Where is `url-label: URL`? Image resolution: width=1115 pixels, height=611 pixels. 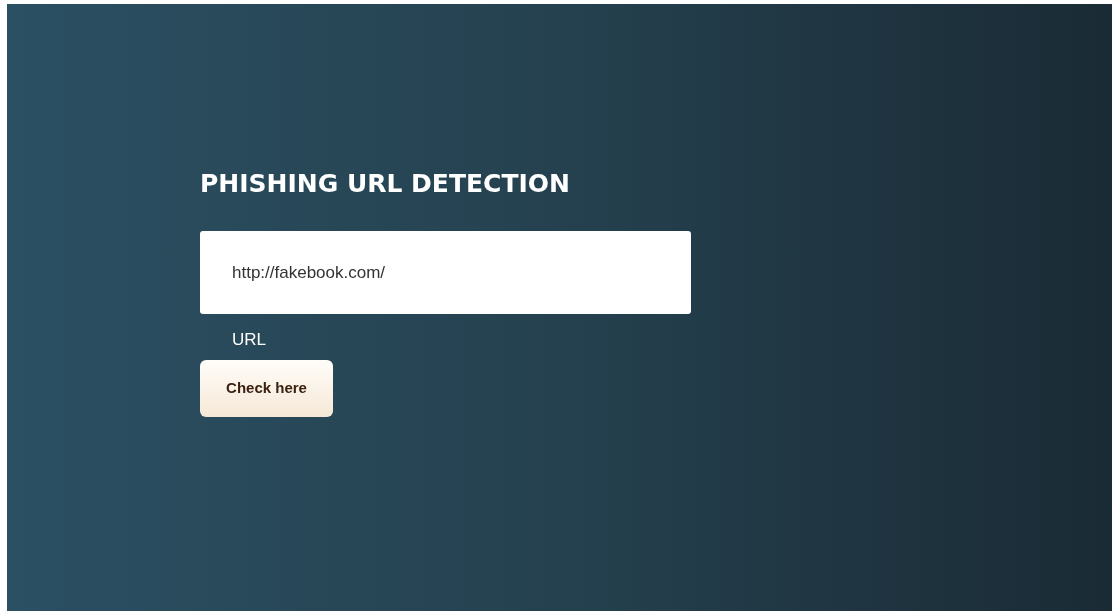
url-label: URL is located at coordinates (249, 340).